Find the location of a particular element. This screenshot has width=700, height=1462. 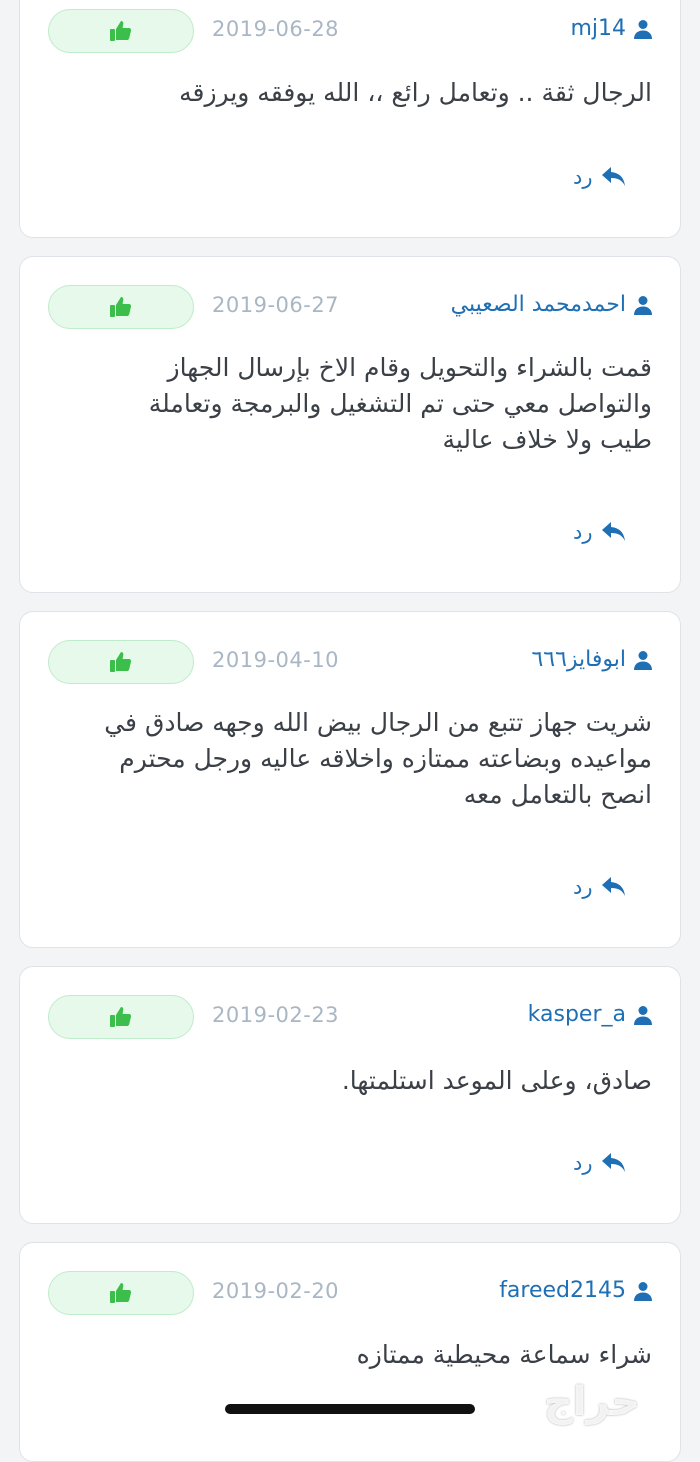

reviewer-name: fareed2145 is located at coordinates (575, 1291).